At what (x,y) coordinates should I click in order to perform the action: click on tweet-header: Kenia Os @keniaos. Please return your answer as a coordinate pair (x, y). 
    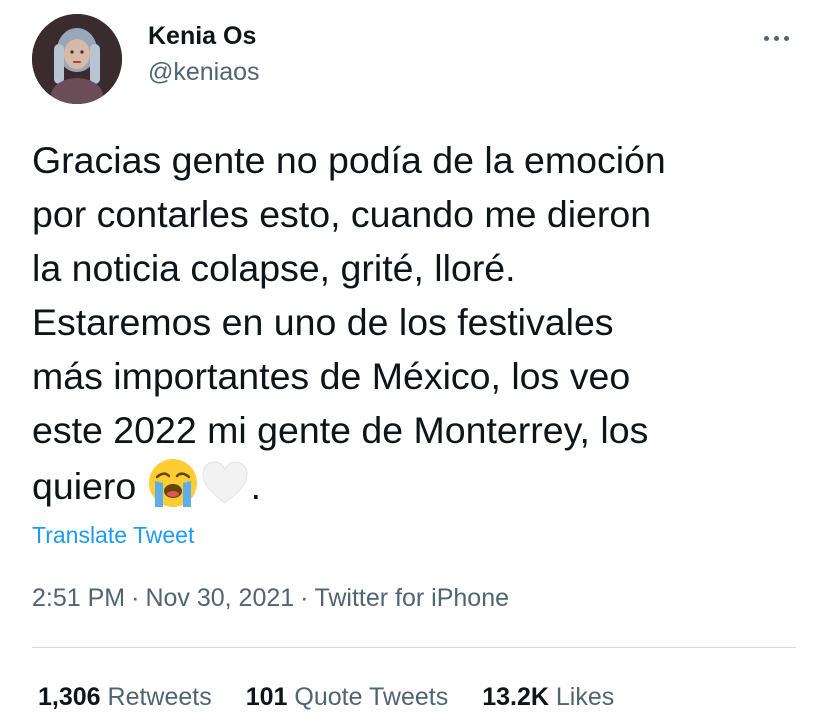
    Looking at the image, I should click on (414, 60).